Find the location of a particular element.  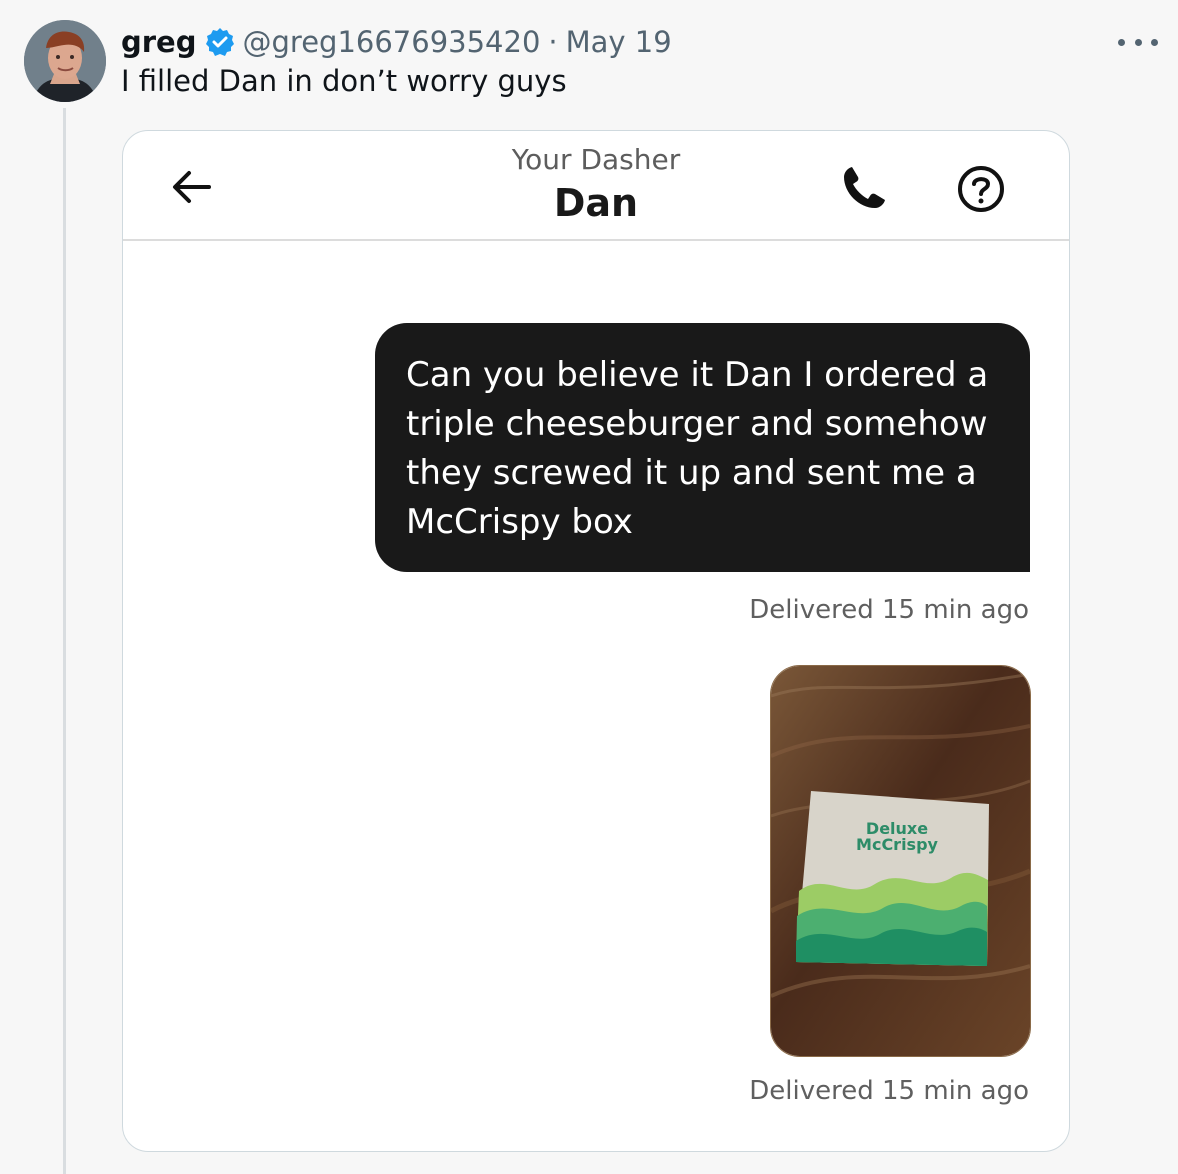

photo-status: Delivered 15 min ago is located at coordinates (889, 1091).